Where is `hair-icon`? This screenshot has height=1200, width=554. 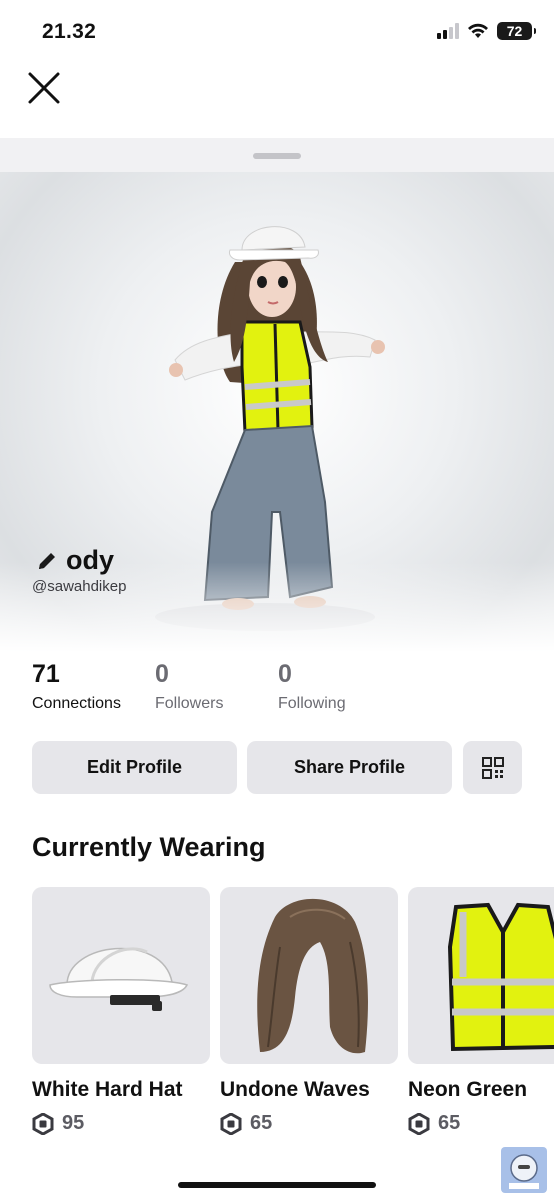 hair-icon is located at coordinates (312, 976).